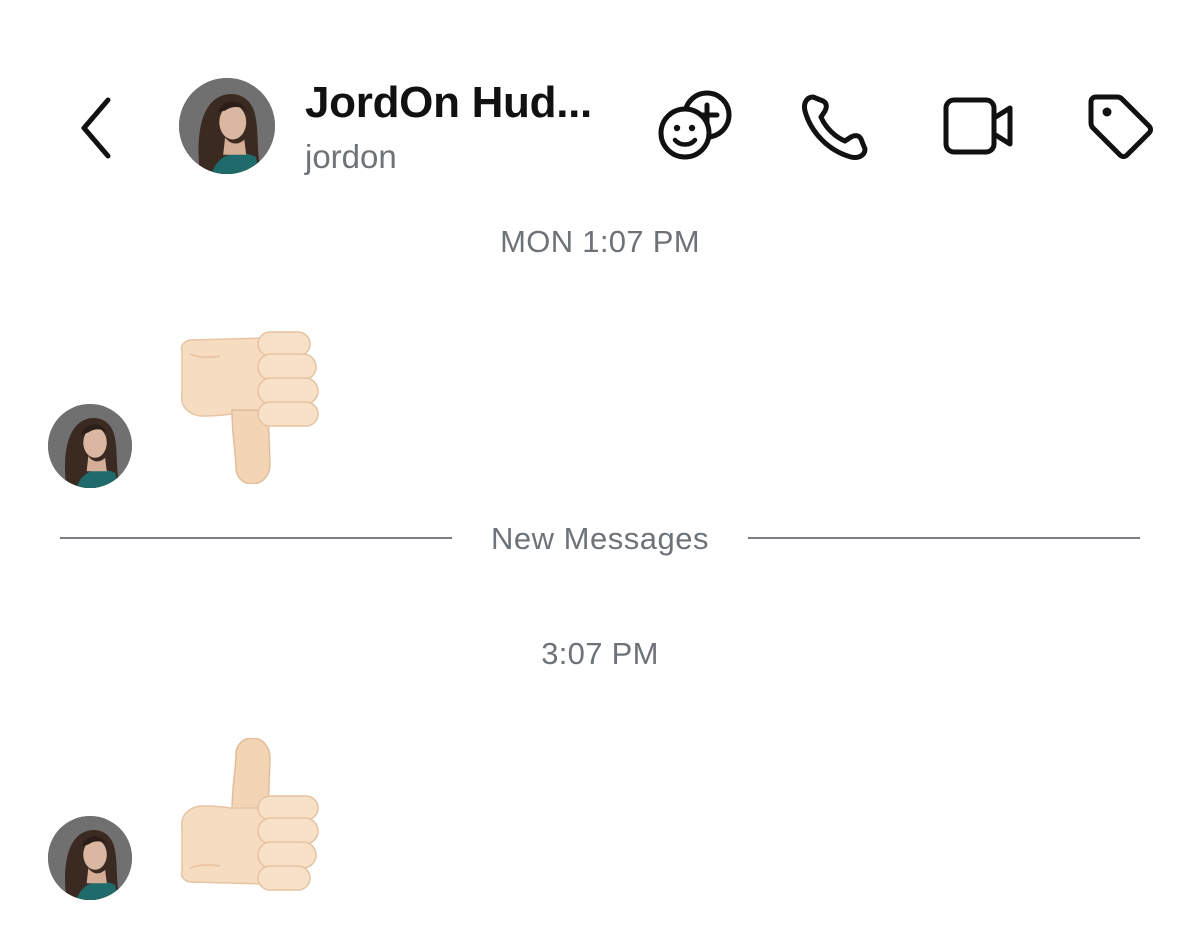  I want to click on thumbs-up-icon, so click(249, 814).